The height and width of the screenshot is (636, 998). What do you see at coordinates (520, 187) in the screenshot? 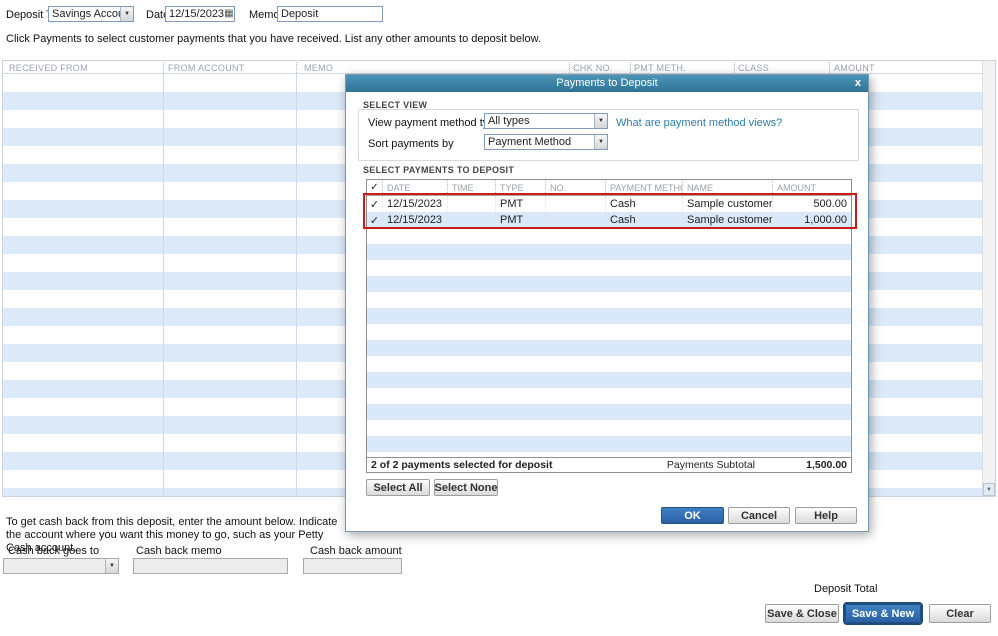
I see `column-header-type: TYPE` at bounding box center [520, 187].